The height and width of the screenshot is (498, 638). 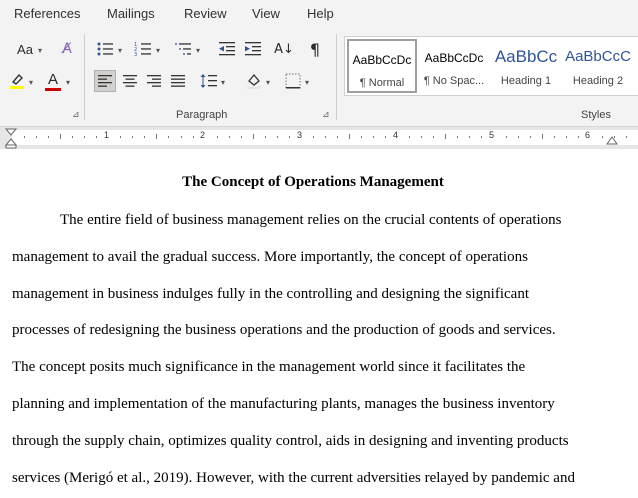 I want to click on pilcrow-icon: ¶, so click(x=315, y=49).